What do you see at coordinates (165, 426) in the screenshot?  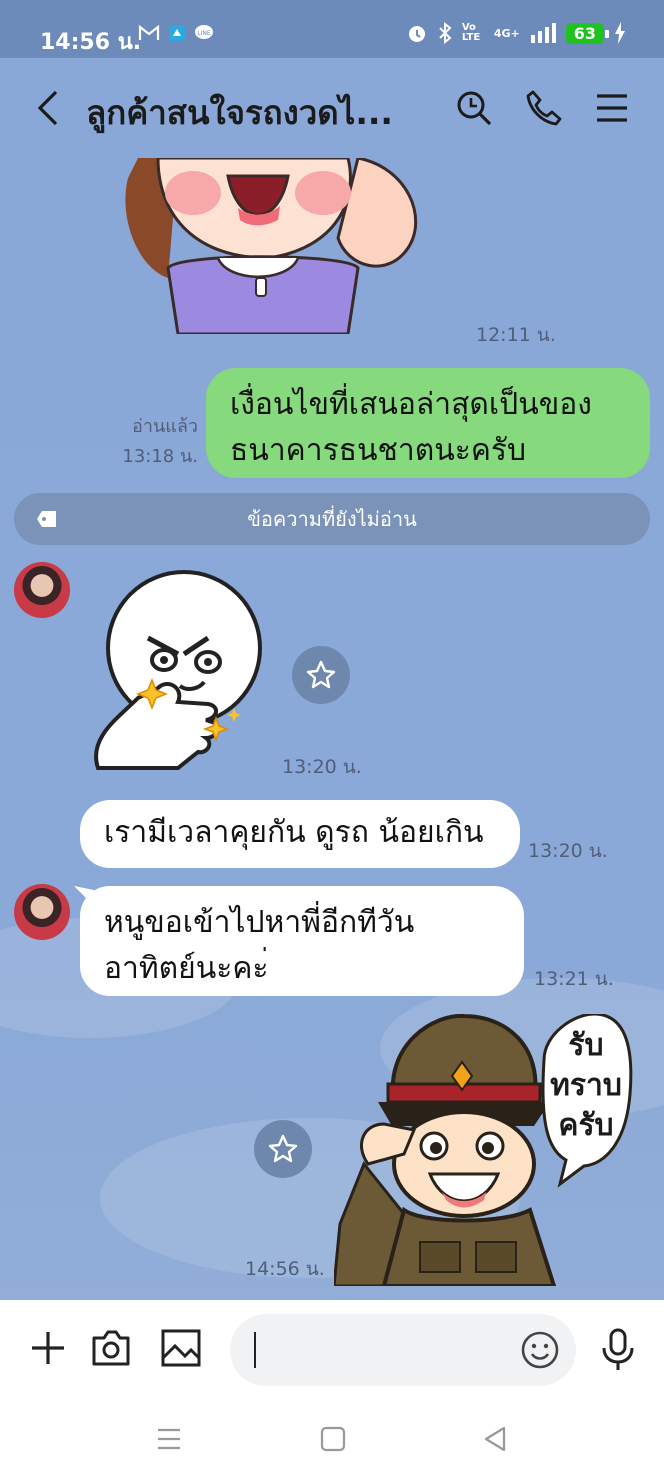 I see `read-label: อ่านแล้ว` at bounding box center [165, 426].